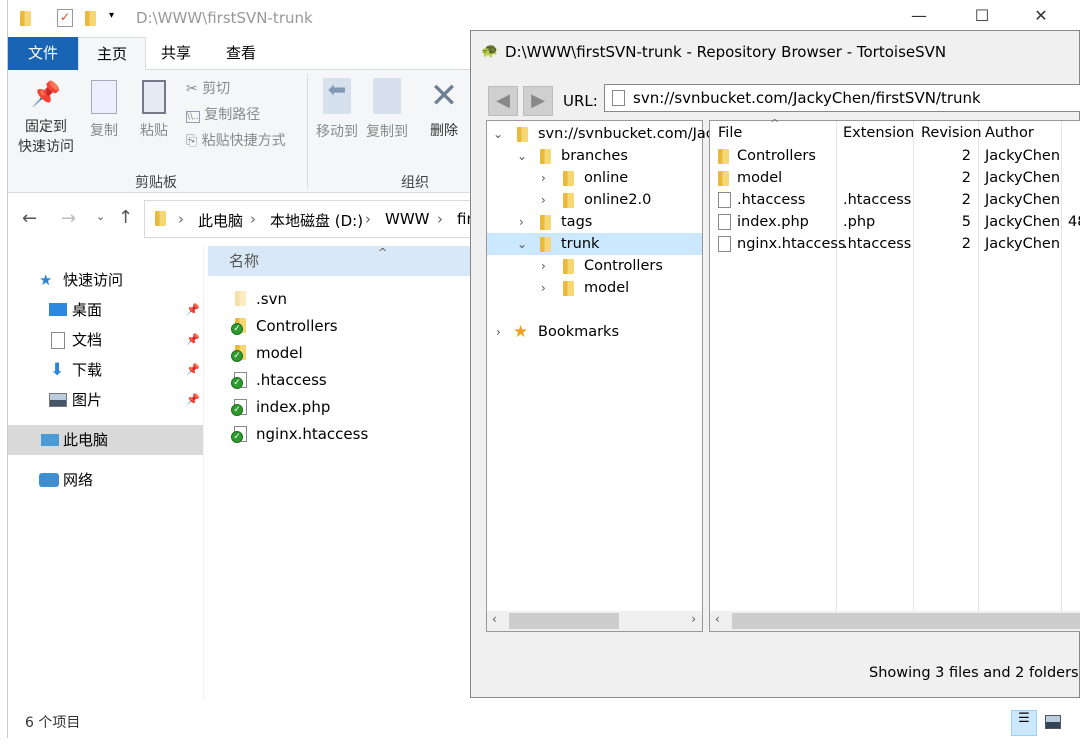 The height and width of the screenshot is (745, 1080). Describe the element at coordinates (154, 110) in the screenshot. I see `paste-button: 粘贴` at that location.